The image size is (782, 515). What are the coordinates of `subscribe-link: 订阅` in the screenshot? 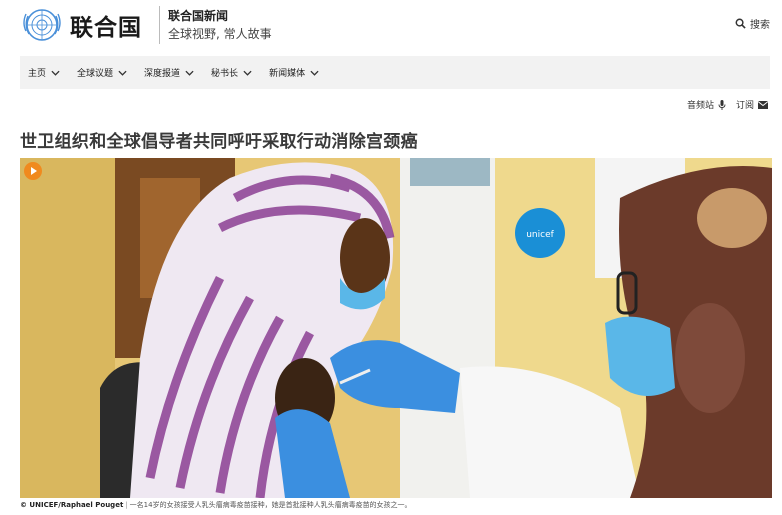 It's located at (752, 104).